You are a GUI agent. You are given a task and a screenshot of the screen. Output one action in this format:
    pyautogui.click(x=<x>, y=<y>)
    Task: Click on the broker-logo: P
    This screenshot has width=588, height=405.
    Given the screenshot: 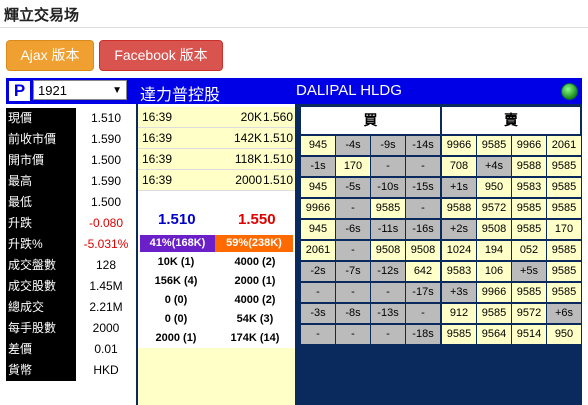 What is the action you would take?
    pyautogui.click(x=19, y=91)
    